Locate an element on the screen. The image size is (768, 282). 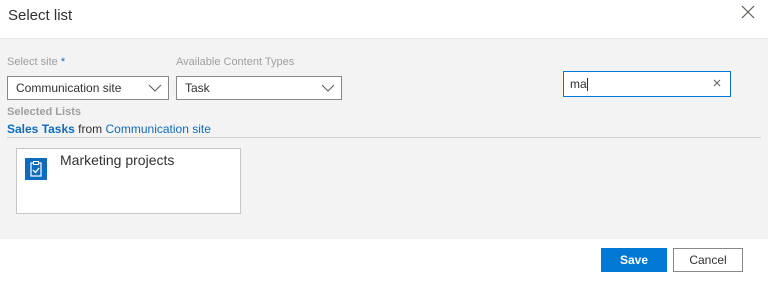
list-result-card: Marketing projects is located at coordinates (128, 181).